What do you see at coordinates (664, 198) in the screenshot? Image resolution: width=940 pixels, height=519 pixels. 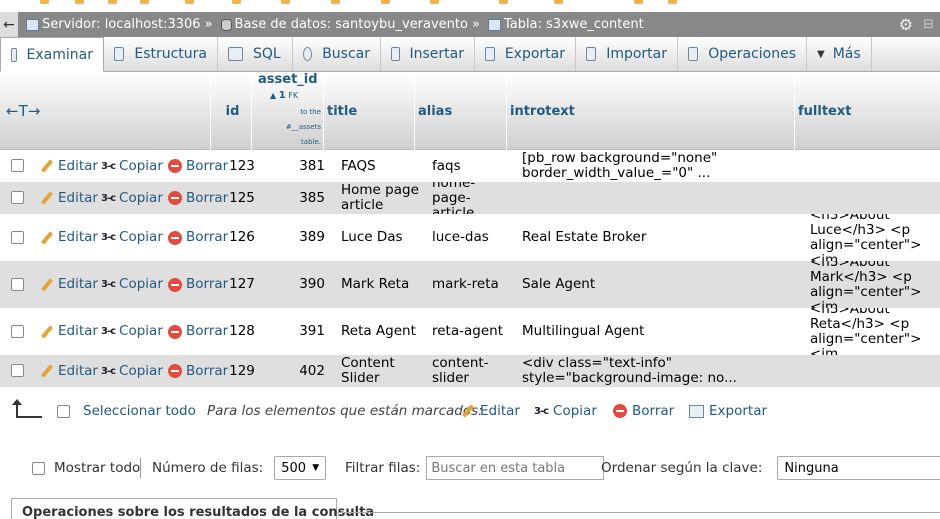 I see `cell-introtext` at bounding box center [664, 198].